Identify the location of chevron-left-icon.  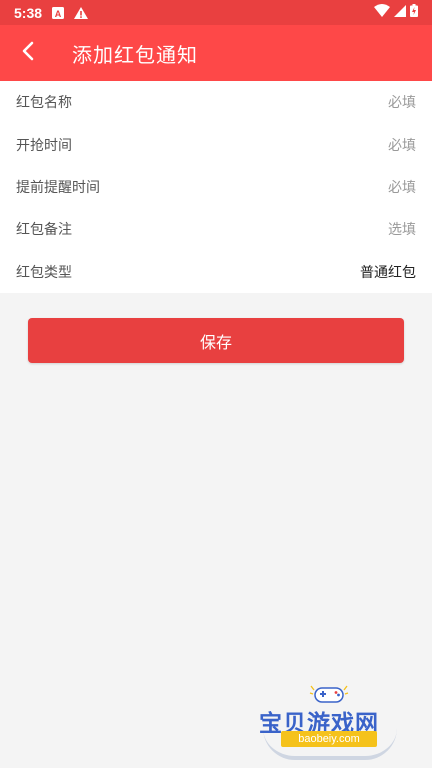
(28, 53).